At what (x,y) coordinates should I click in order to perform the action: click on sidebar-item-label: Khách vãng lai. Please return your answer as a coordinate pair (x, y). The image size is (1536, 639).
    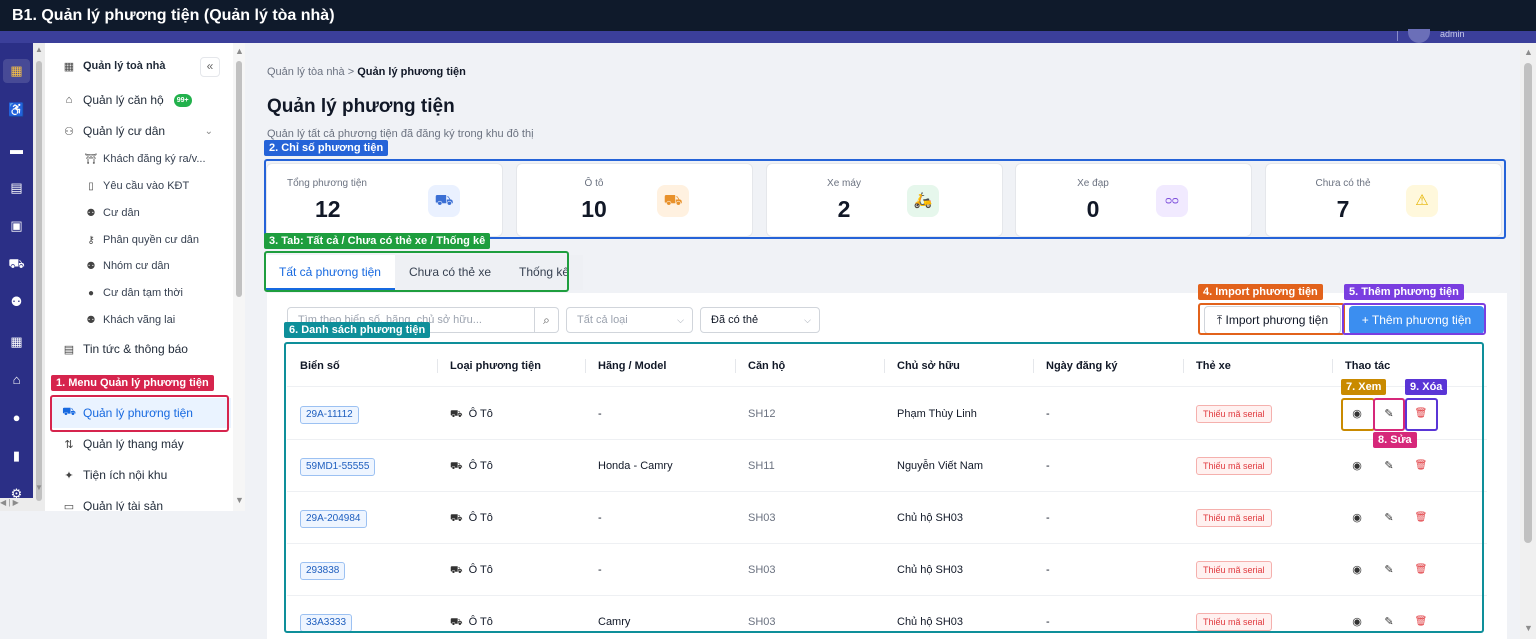
    Looking at the image, I should click on (139, 320).